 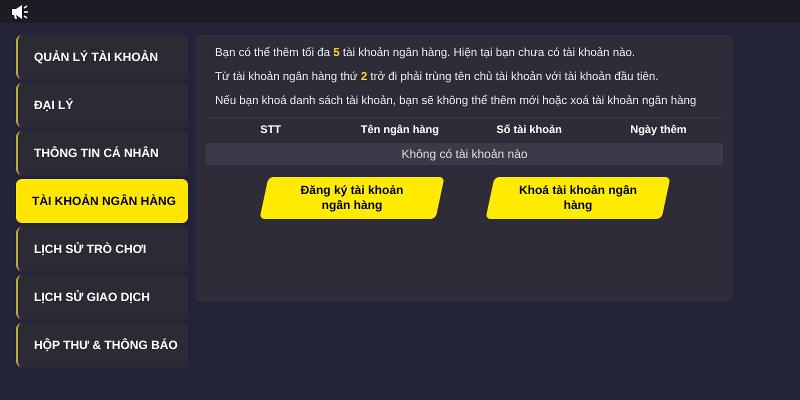 I want to click on sidebar-item: THÔNG TIN CÁ NHÂN, so click(x=102, y=153).